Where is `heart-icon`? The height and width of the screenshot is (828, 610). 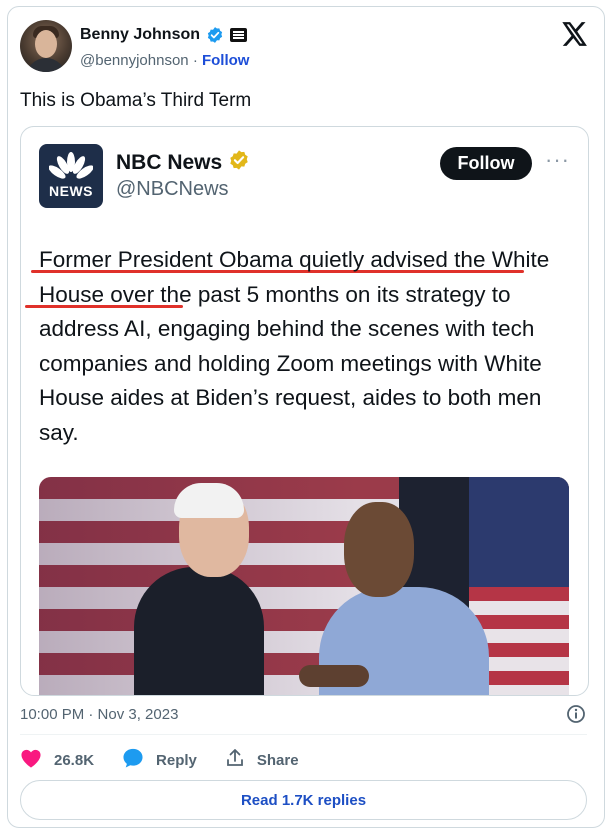
heart-icon is located at coordinates (31, 760).